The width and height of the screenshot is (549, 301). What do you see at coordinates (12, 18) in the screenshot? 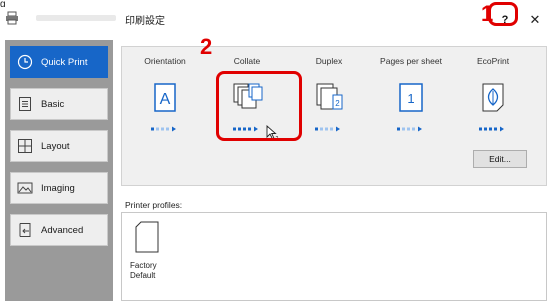
I see `printer-icon` at bounding box center [12, 18].